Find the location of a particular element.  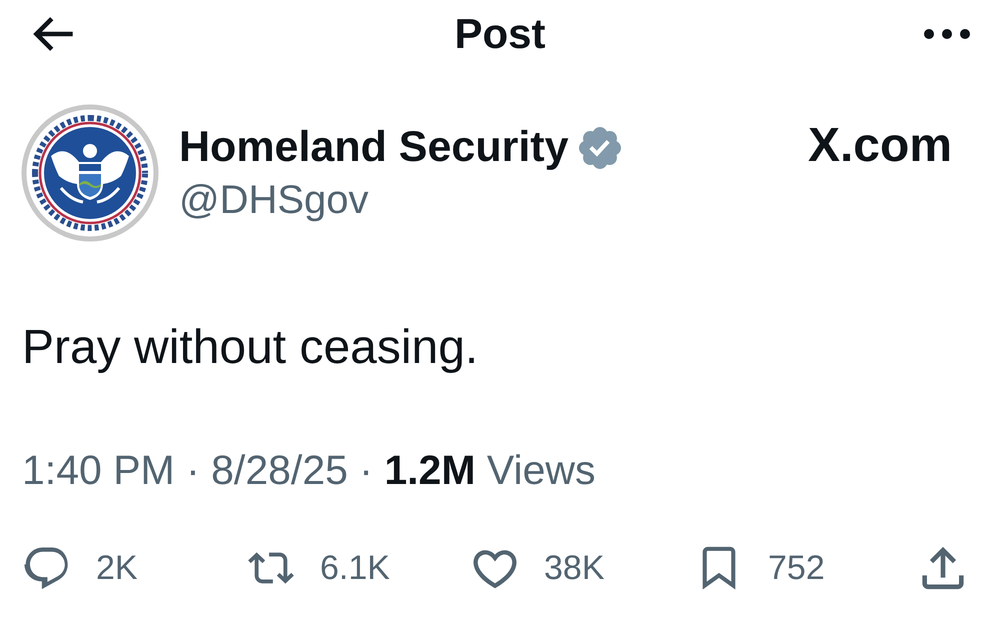

bookmark-button: 752 is located at coordinates (808, 568).